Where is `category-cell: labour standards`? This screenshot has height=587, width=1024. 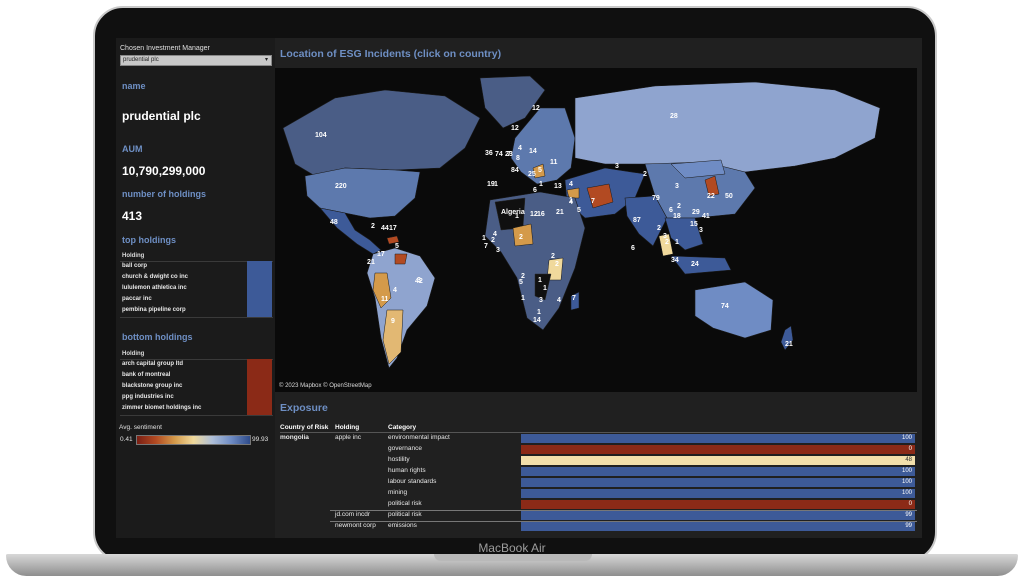 category-cell: labour standards is located at coordinates (412, 481).